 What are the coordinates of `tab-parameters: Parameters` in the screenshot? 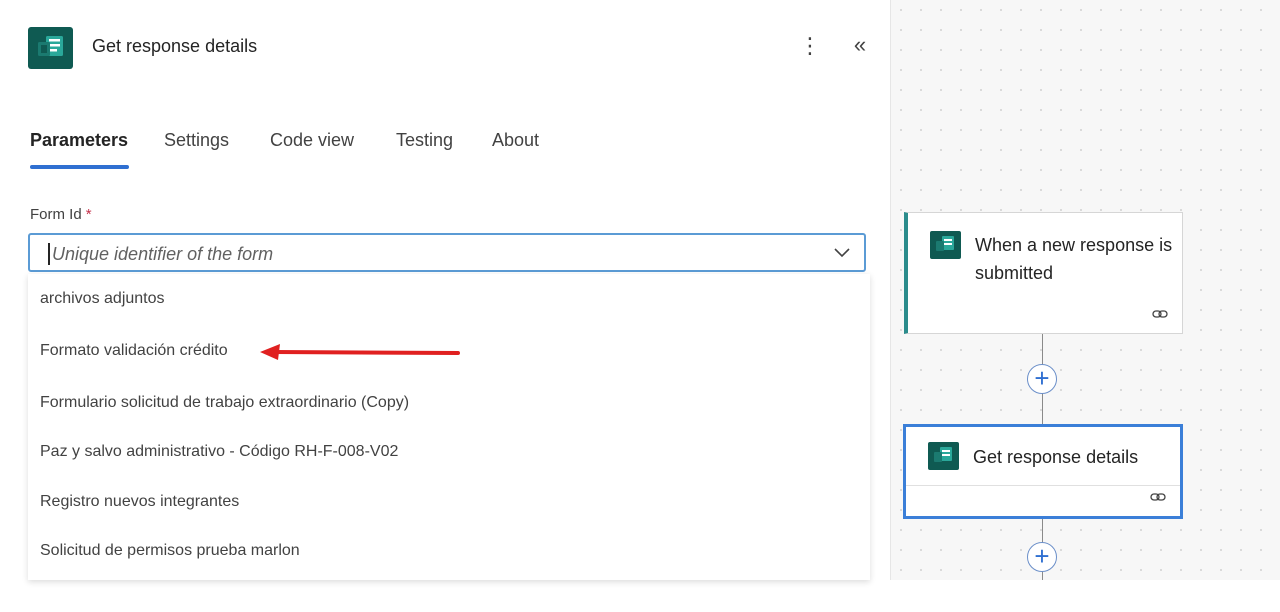 It's located at (79, 140).